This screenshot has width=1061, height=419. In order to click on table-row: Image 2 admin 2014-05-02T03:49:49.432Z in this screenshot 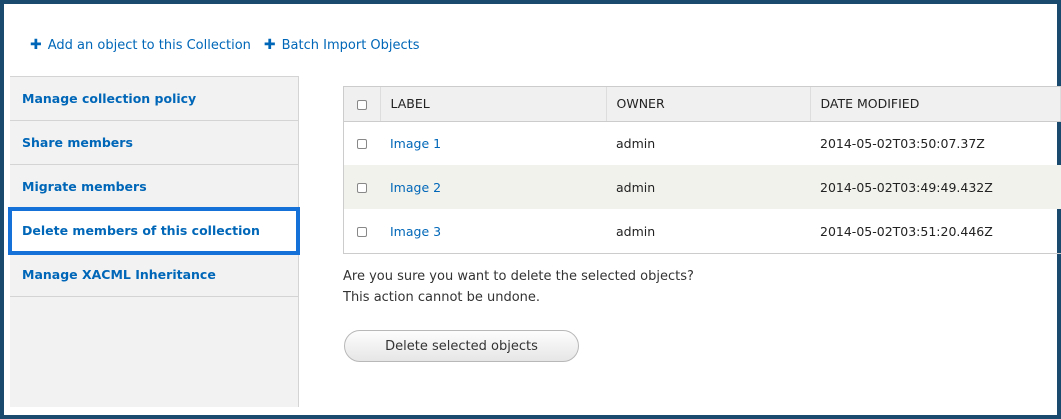, I will do `click(702, 187)`.